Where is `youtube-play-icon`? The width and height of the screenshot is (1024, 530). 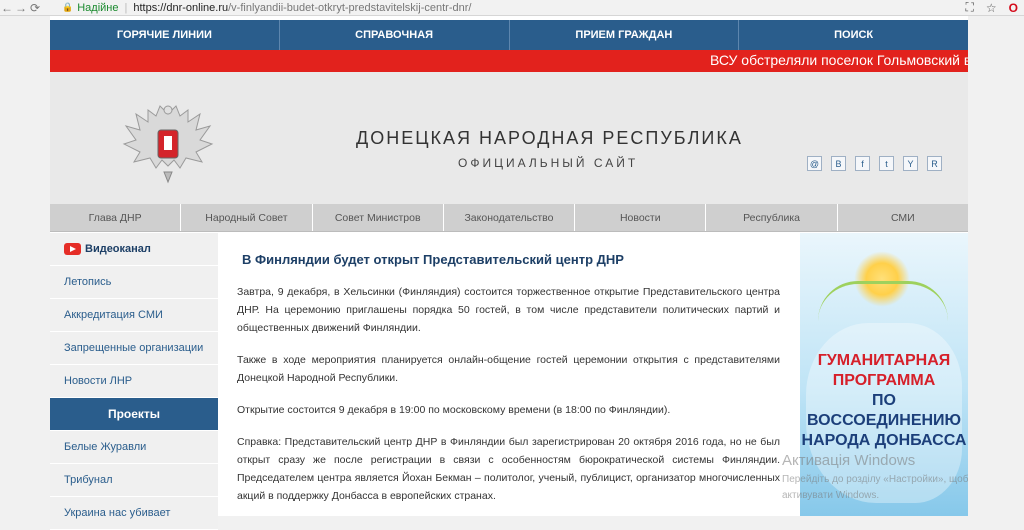
youtube-play-icon is located at coordinates (72, 249).